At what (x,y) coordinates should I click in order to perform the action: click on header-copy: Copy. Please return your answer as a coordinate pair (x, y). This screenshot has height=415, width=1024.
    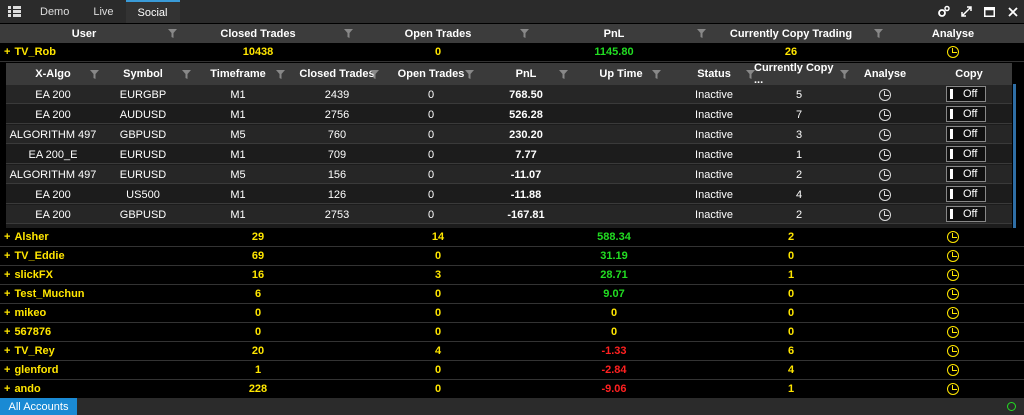
    Looking at the image, I should click on (969, 74).